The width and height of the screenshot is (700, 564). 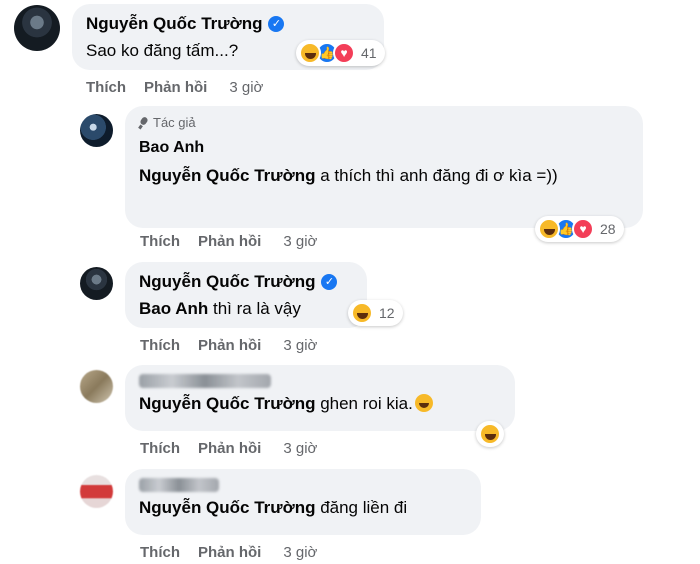 I want to click on author-tag-label: Tác giả, so click(x=174, y=122).